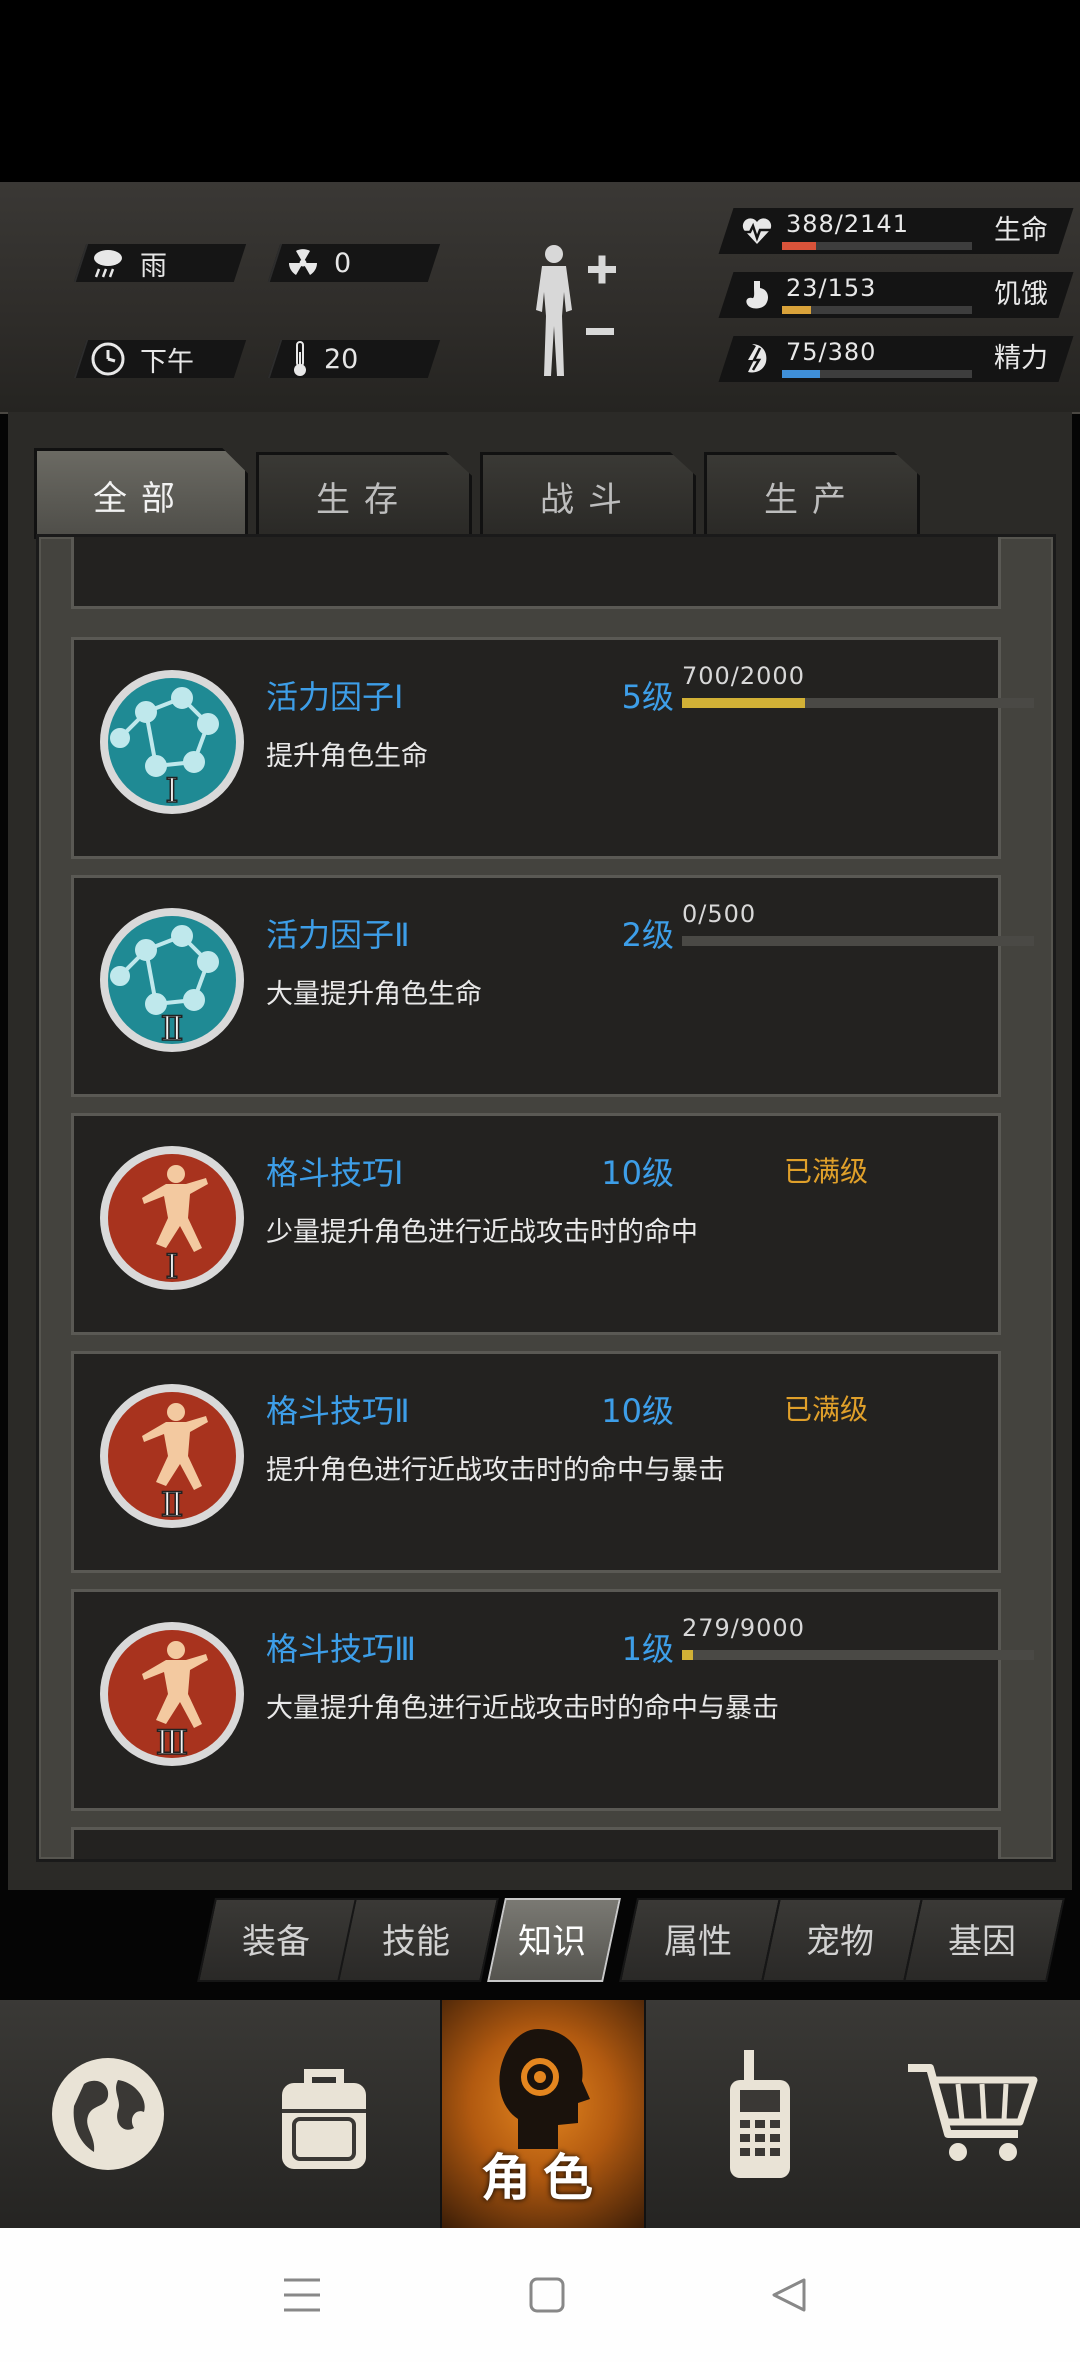 This screenshot has height=2362, width=1080. I want to click on knowledge-card: Ⅲ 格斗技巧Ⅲ 1级 279/9000 大量提升角色进行近战攻击时的命中与暴击, so click(552, 1700).